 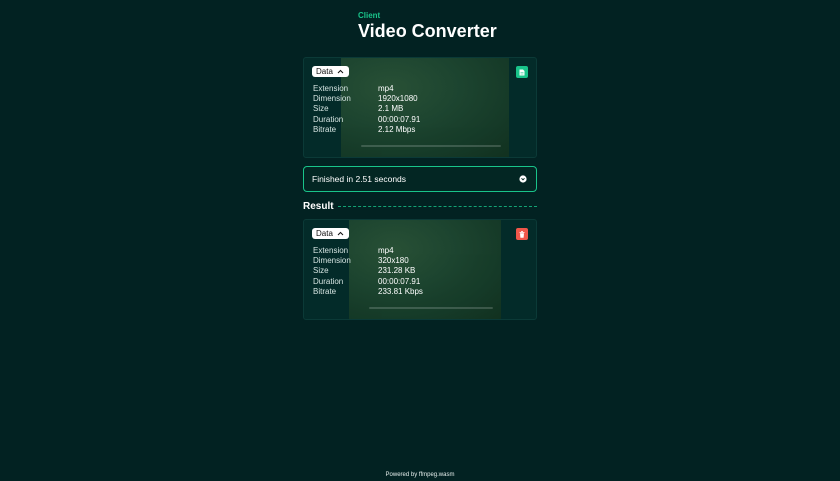 I want to click on file-button, so click(x=522, y=72).